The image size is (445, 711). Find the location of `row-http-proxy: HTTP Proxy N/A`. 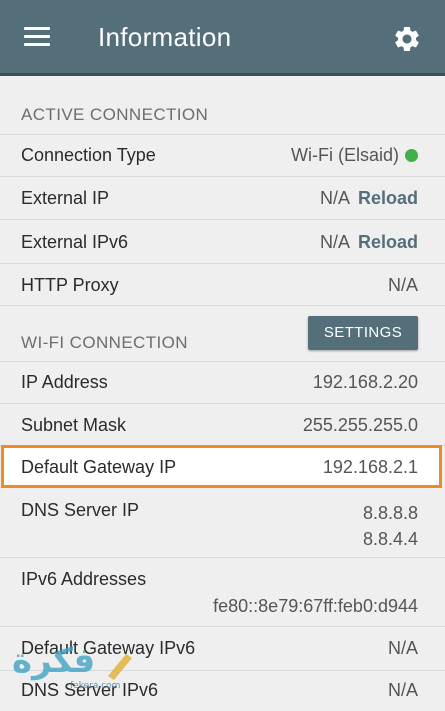

row-http-proxy: HTTP Proxy N/A is located at coordinates (222, 285).